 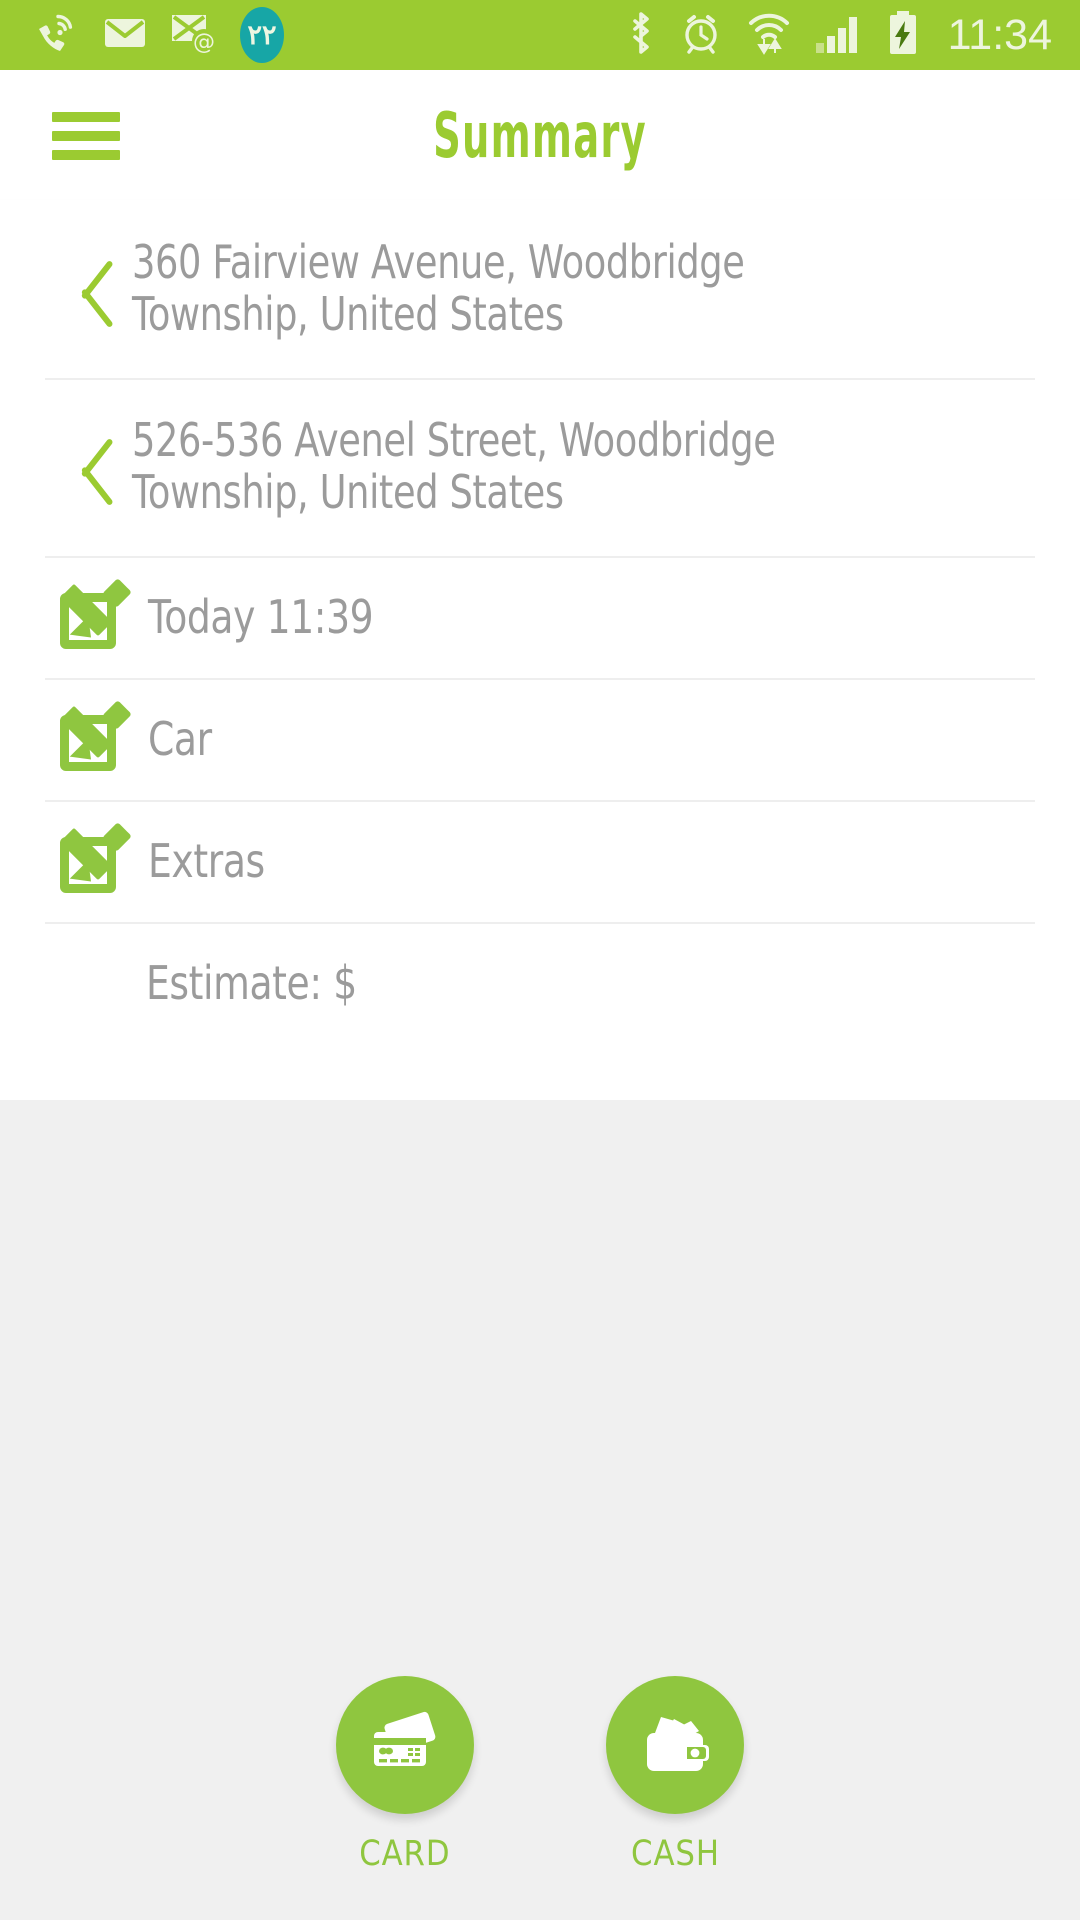 What do you see at coordinates (540, 983) in the screenshot?
I see `estimate-row: Estimate: $` at bounding box center [540, 983].